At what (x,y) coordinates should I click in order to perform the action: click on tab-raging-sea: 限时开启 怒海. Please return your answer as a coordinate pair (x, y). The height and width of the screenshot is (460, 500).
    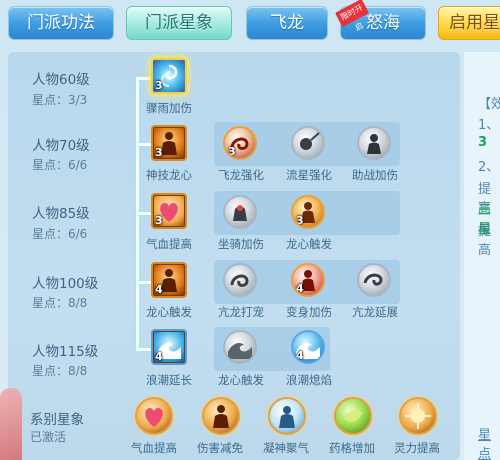
    Looking at the image, I should click on (380, 20).